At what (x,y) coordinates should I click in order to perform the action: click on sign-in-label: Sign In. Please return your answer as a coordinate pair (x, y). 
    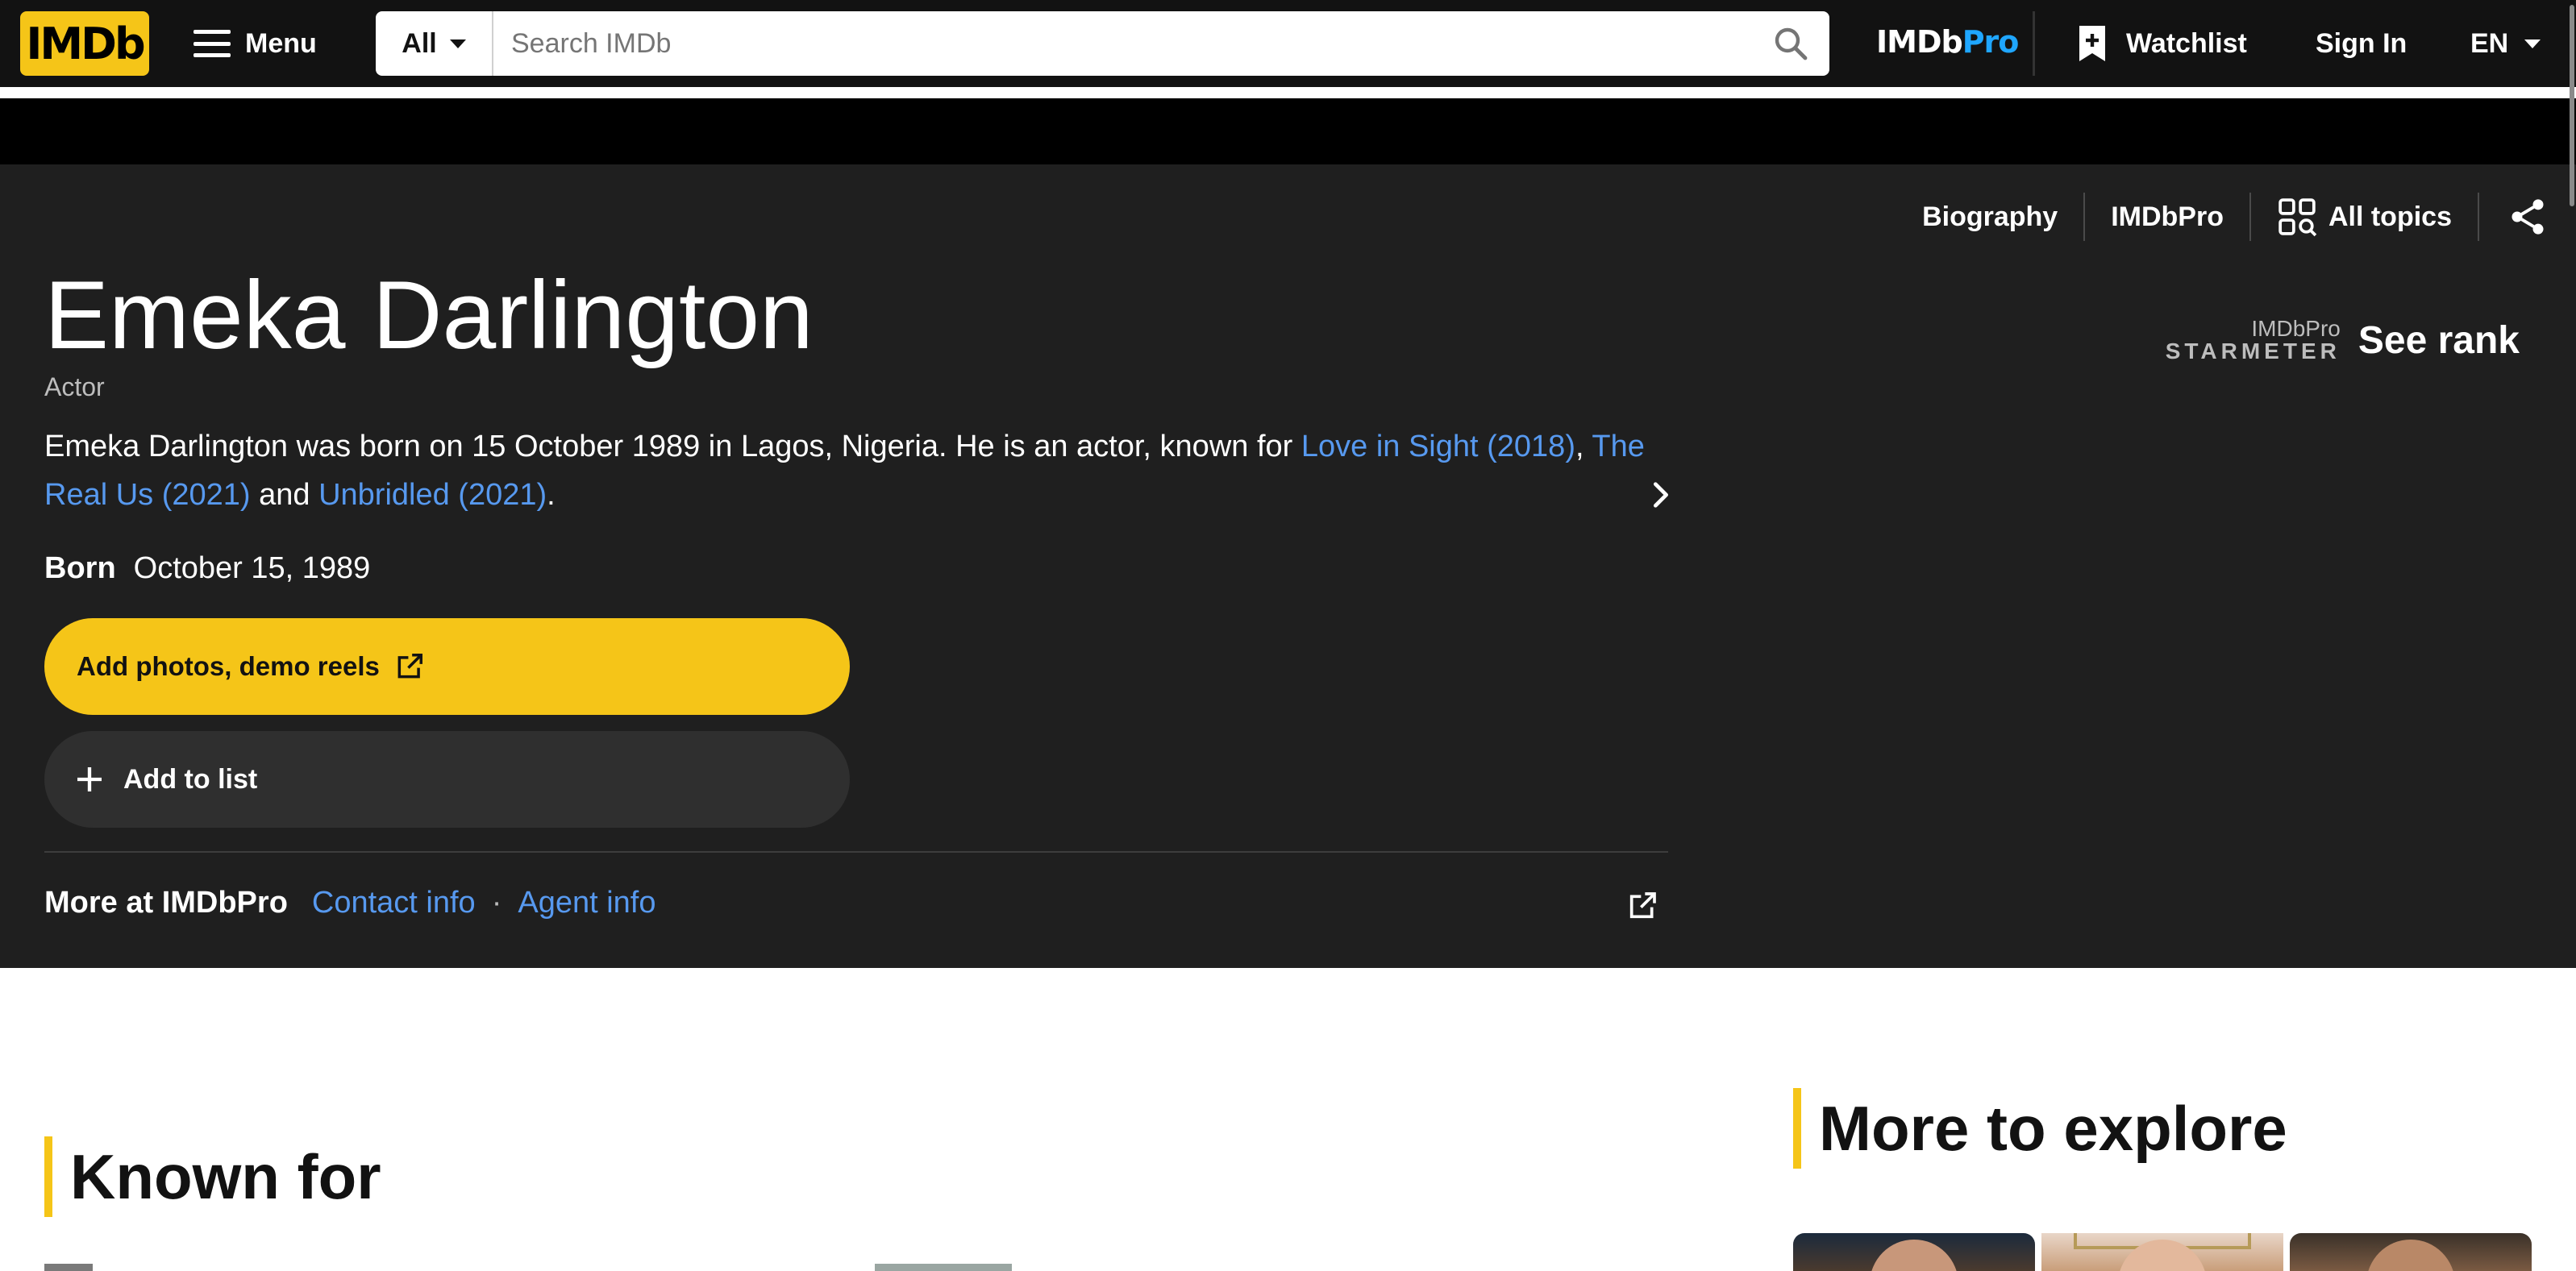
    Looking at the image, I should click on (2361, 43).